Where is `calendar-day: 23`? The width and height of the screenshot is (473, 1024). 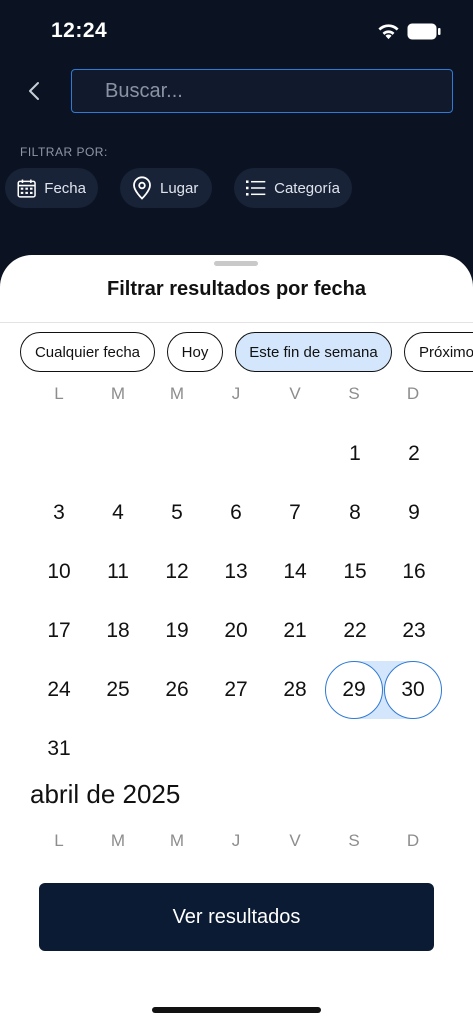
calendar-day: 23 is located at coordinates (414, 631).